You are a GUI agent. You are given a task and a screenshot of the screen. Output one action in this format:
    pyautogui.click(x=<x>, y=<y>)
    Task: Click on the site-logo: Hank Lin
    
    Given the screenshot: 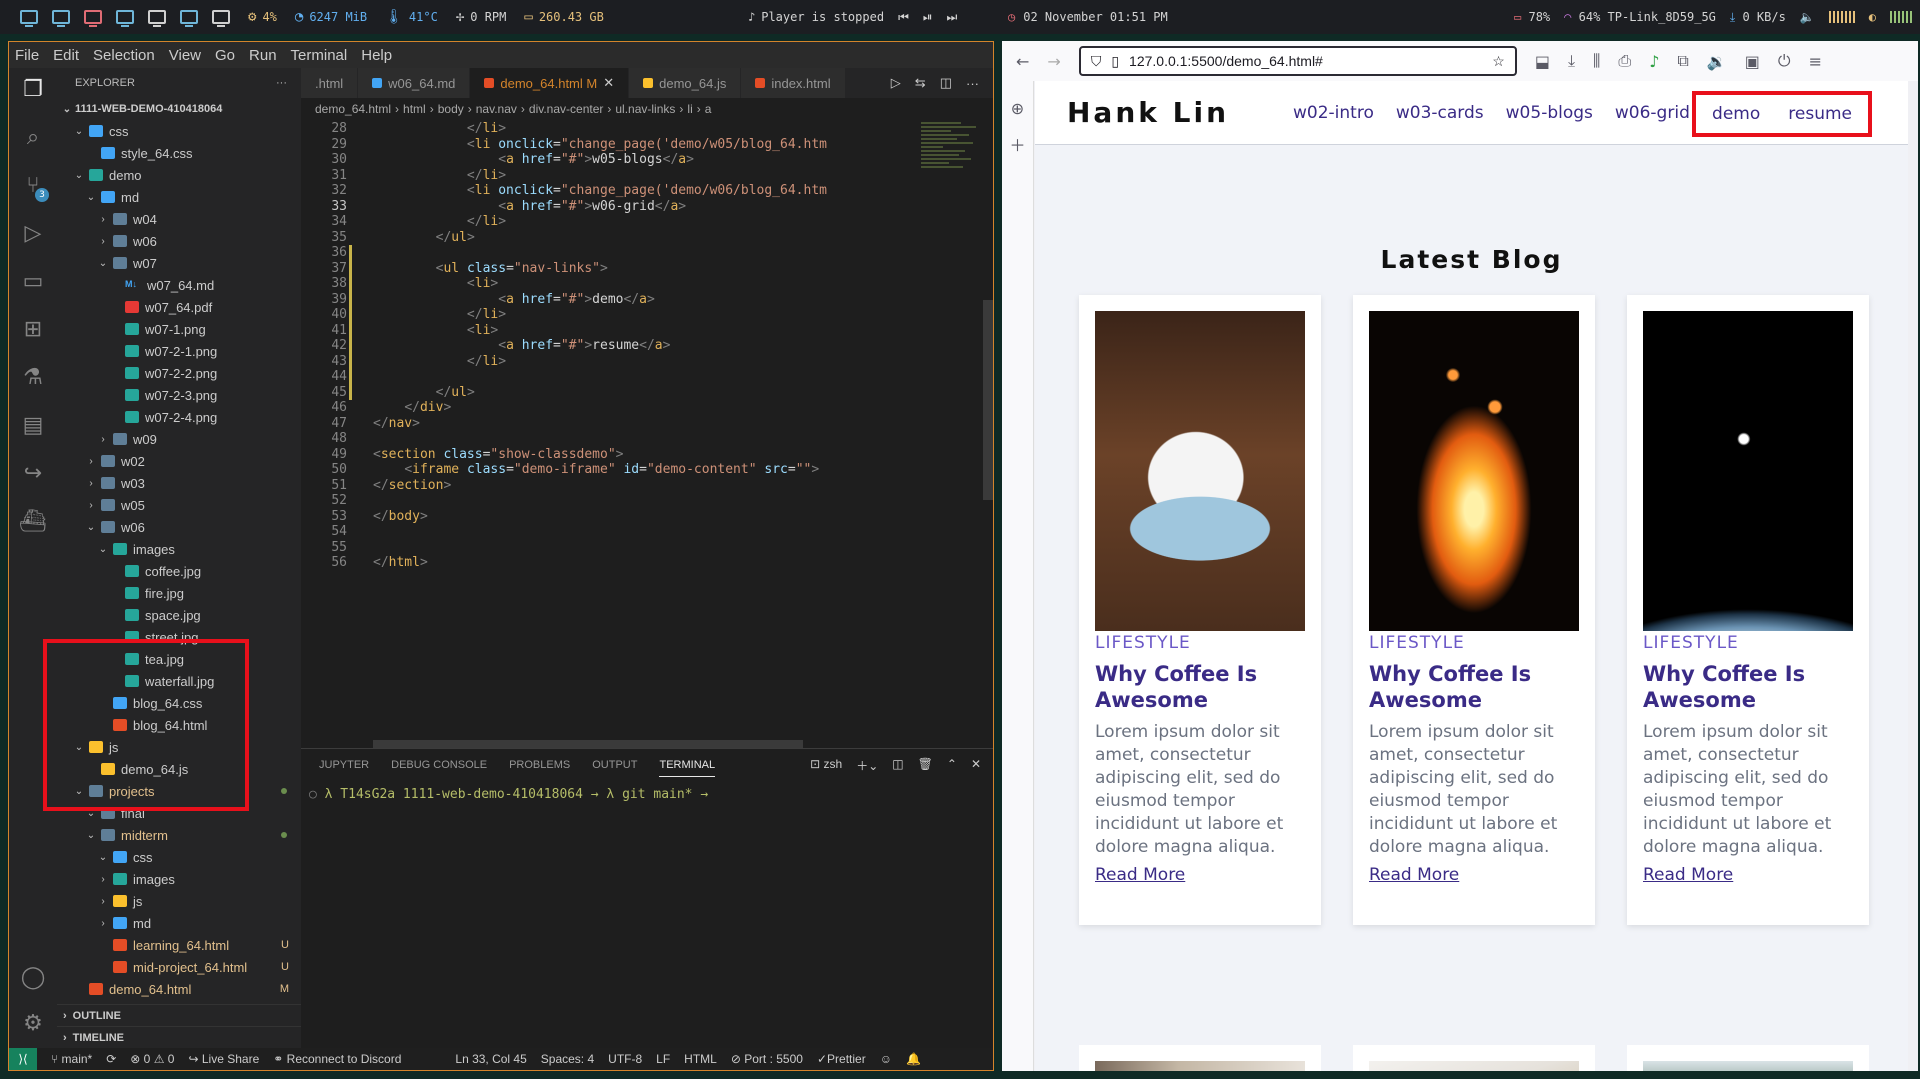 What is the action you would take?
    pyautogui.click(x=1148, y=112)
    